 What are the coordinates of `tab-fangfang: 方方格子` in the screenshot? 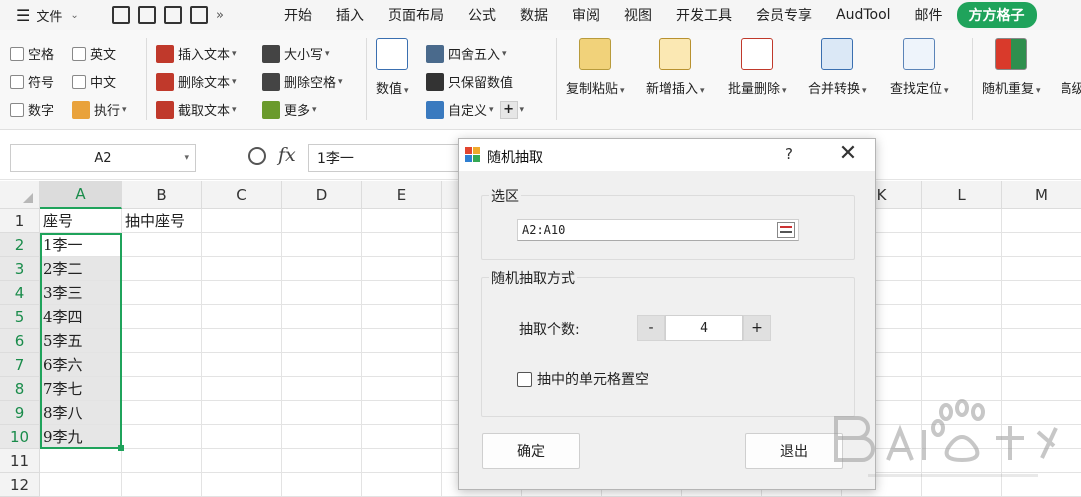 It's located at (996, 15).